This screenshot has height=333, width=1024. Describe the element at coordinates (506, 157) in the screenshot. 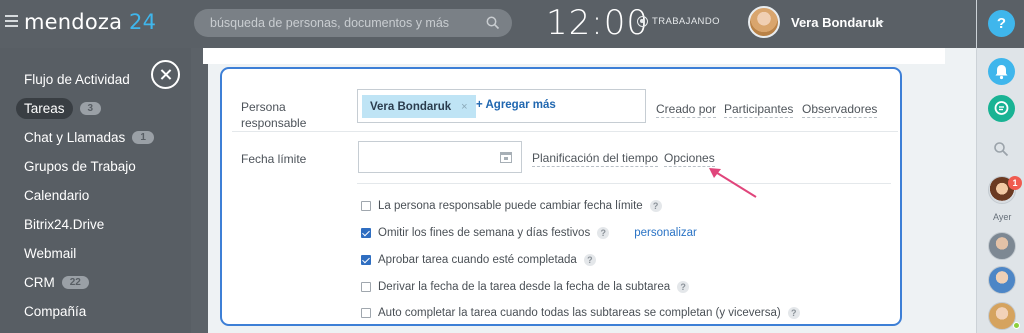

I see `calendar-icon` at that location.